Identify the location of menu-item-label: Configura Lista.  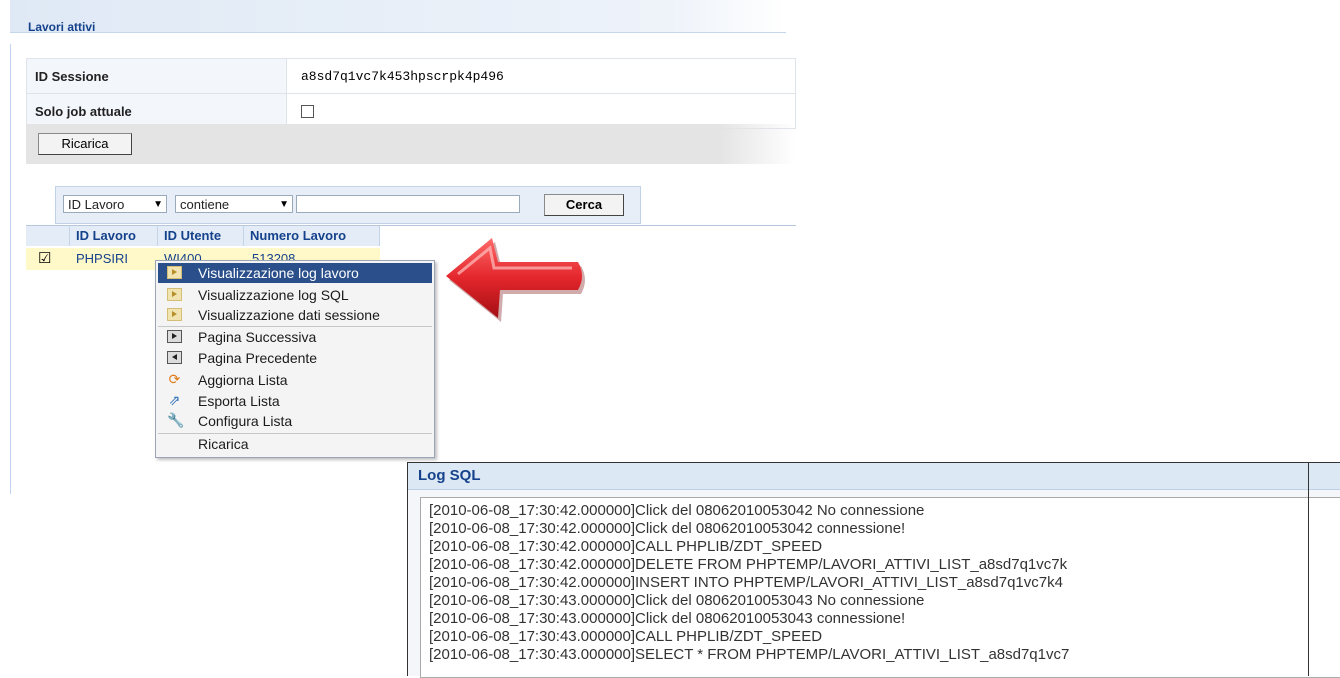
(245, 421).